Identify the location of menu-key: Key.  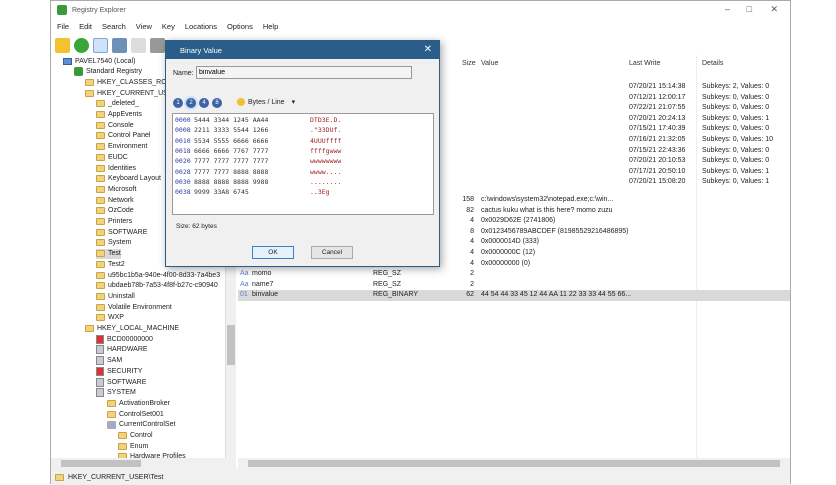
(168, 26).